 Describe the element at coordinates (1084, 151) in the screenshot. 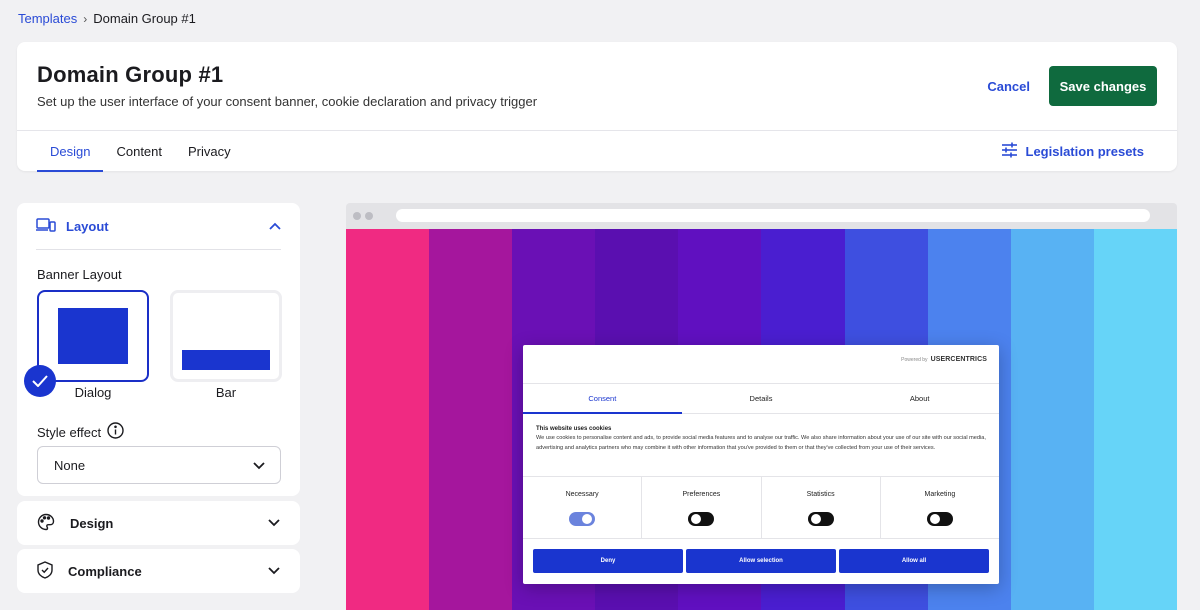

I see `legislation-presets-label: Legislation presets` at that location.